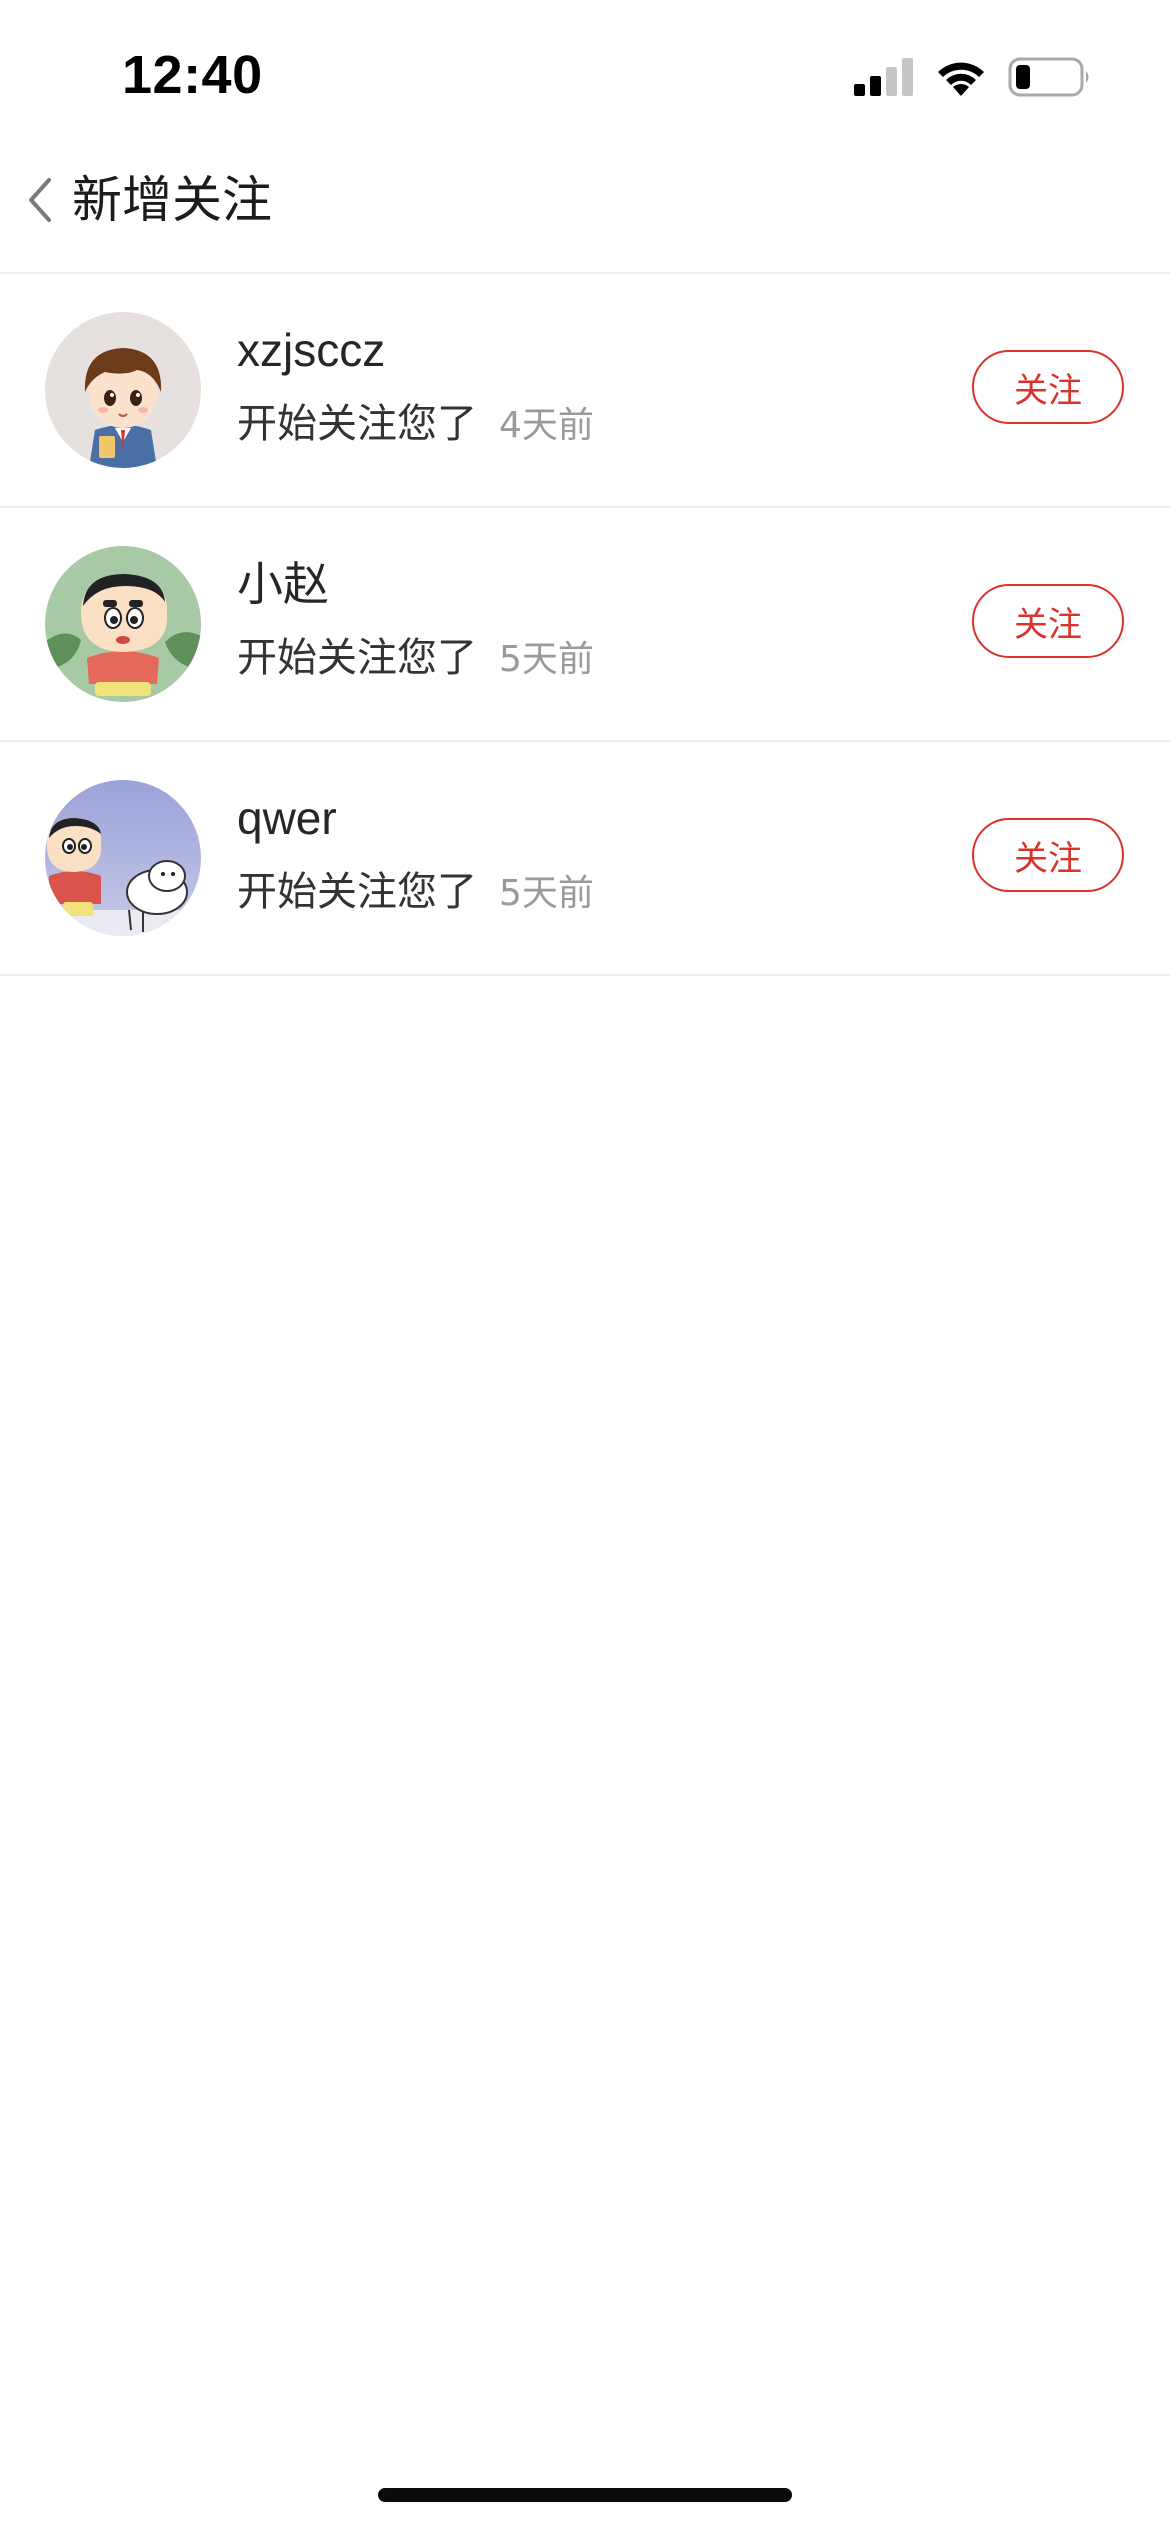 The width and height of the screenshot is (1170, 2532). What do you see at coordinates (961, 79) in the screenshot?
I see `wifi-icon` at bounding box center [961, 79].